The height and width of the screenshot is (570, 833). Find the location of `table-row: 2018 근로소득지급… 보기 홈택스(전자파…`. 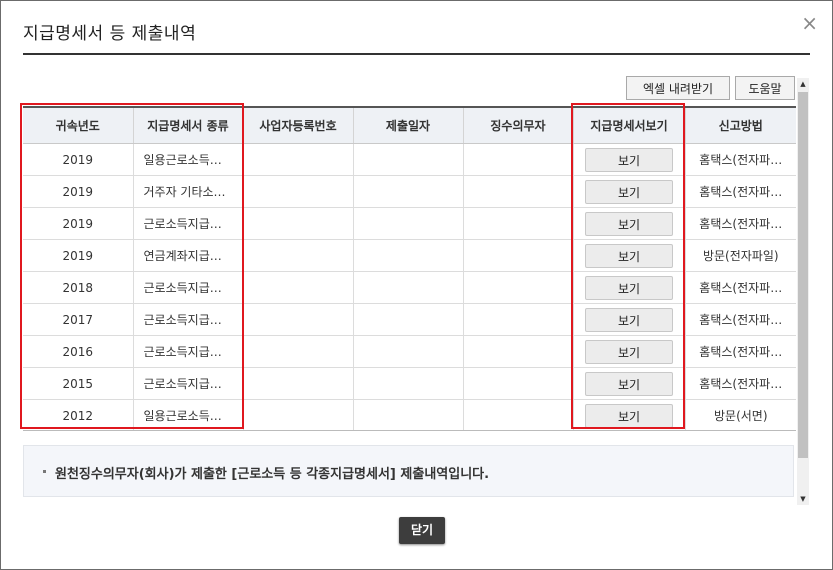

table-row: 2018 근로소득지급… 보기 홈택스(전자파… is located at coordinates (409, 287).